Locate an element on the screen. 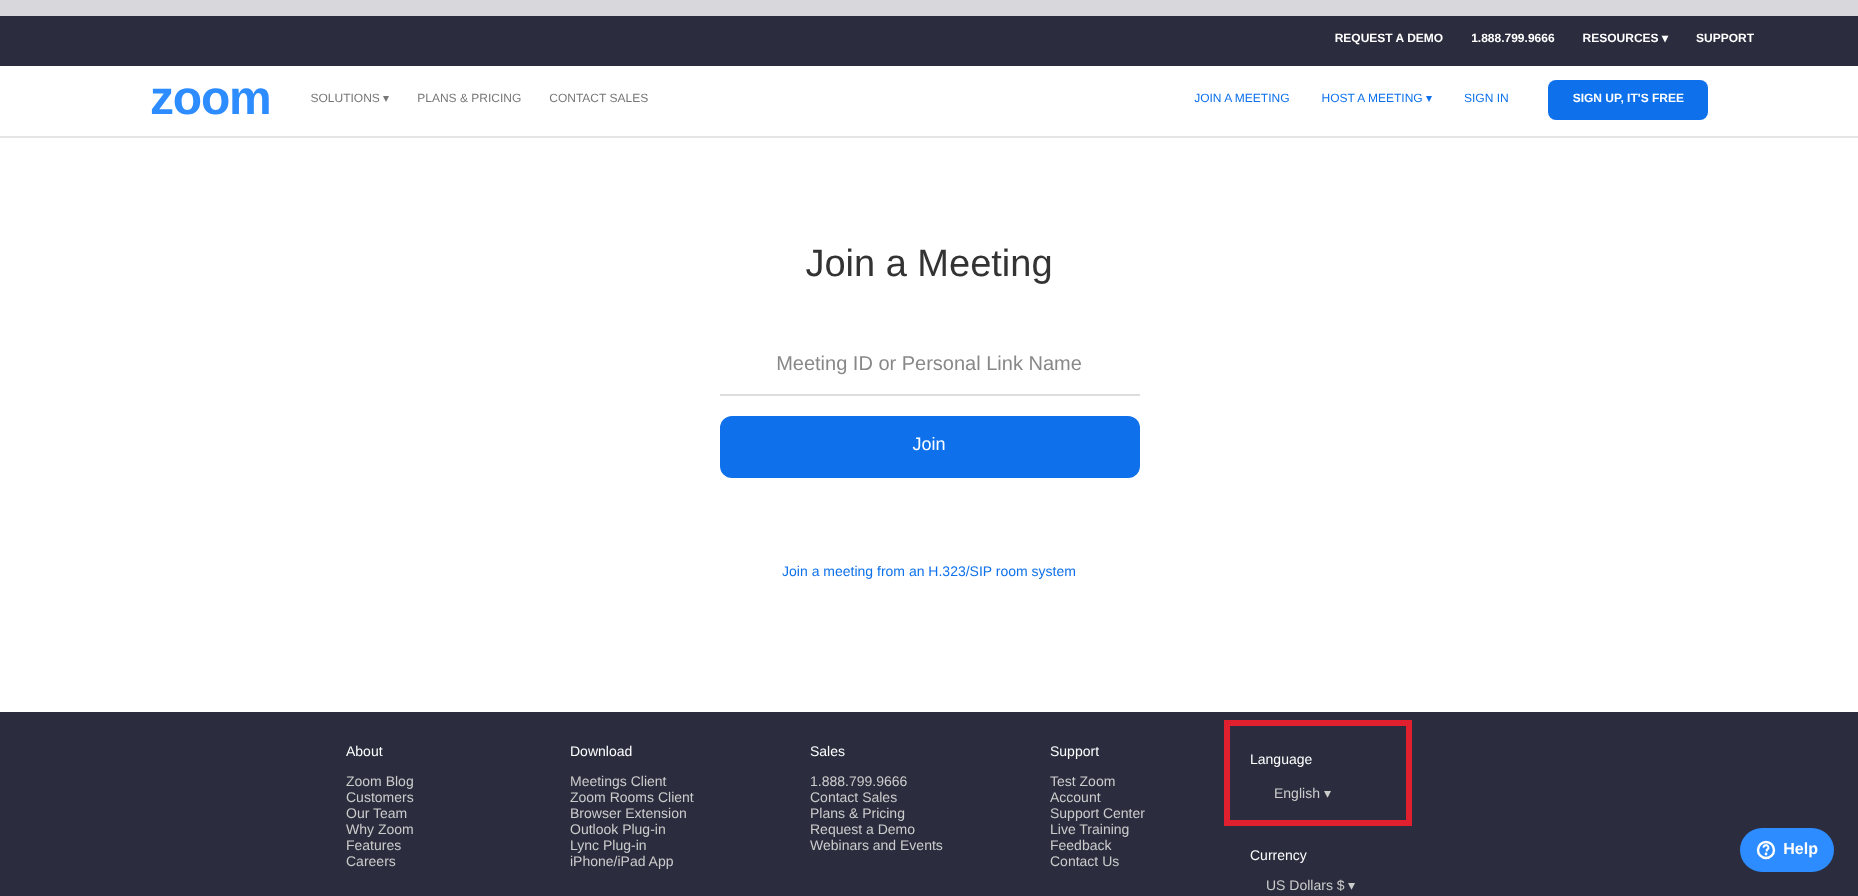 The height and width of the screenshot is (896, 1858). meeting-id-field: Meeting ID or Personal Link Name is located at coordinates (929, 365).